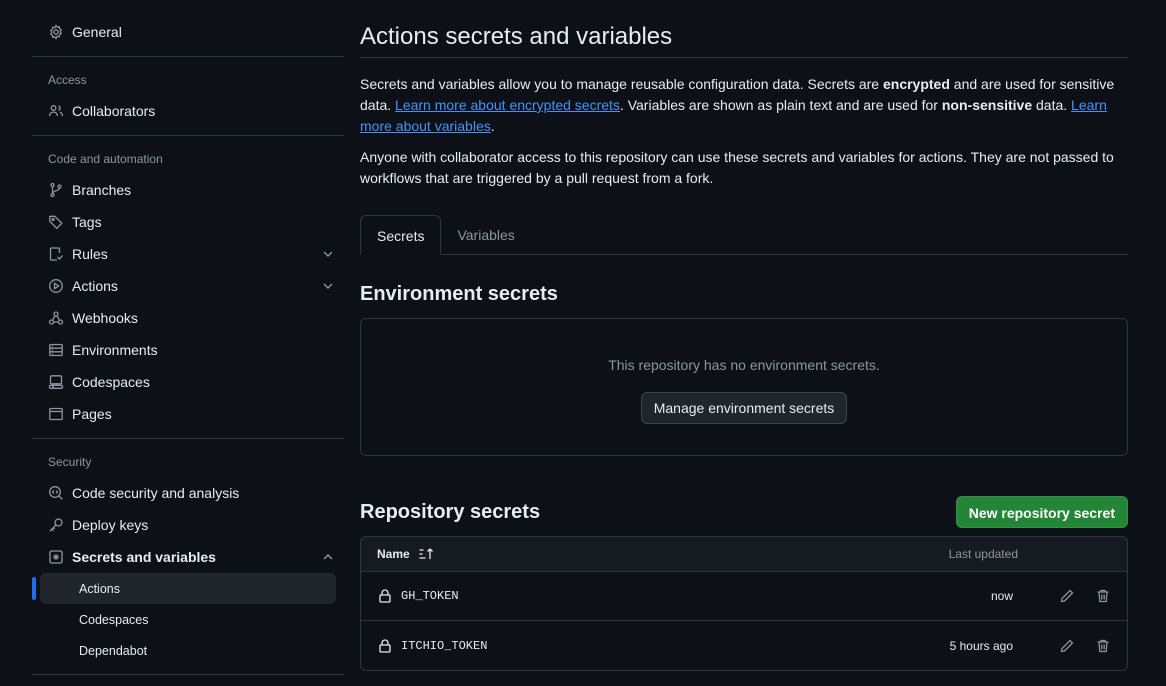 Image resolution: width=1166 pixels, height=686 pixels. I want to click on asterisk-box-icon, so click(56, 557).